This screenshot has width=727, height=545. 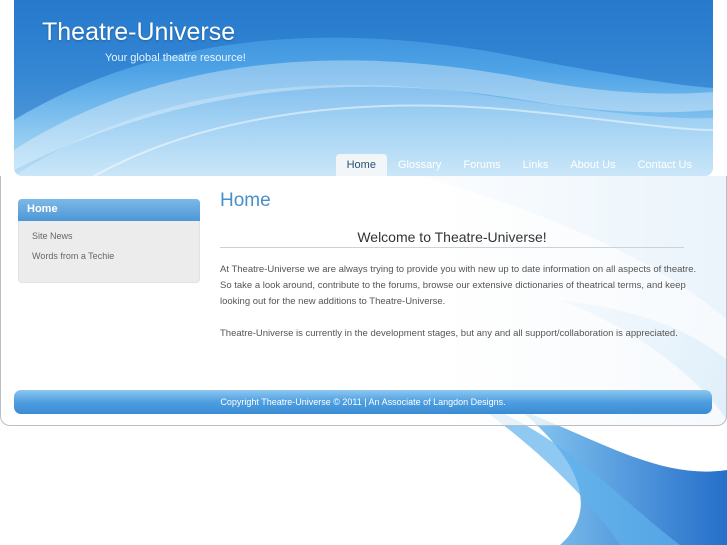 What do you see at coordinates (175, 58) in the screenshot?
I see `site-tagline: Your global theatre resource!` at bounding box center [175, 58].